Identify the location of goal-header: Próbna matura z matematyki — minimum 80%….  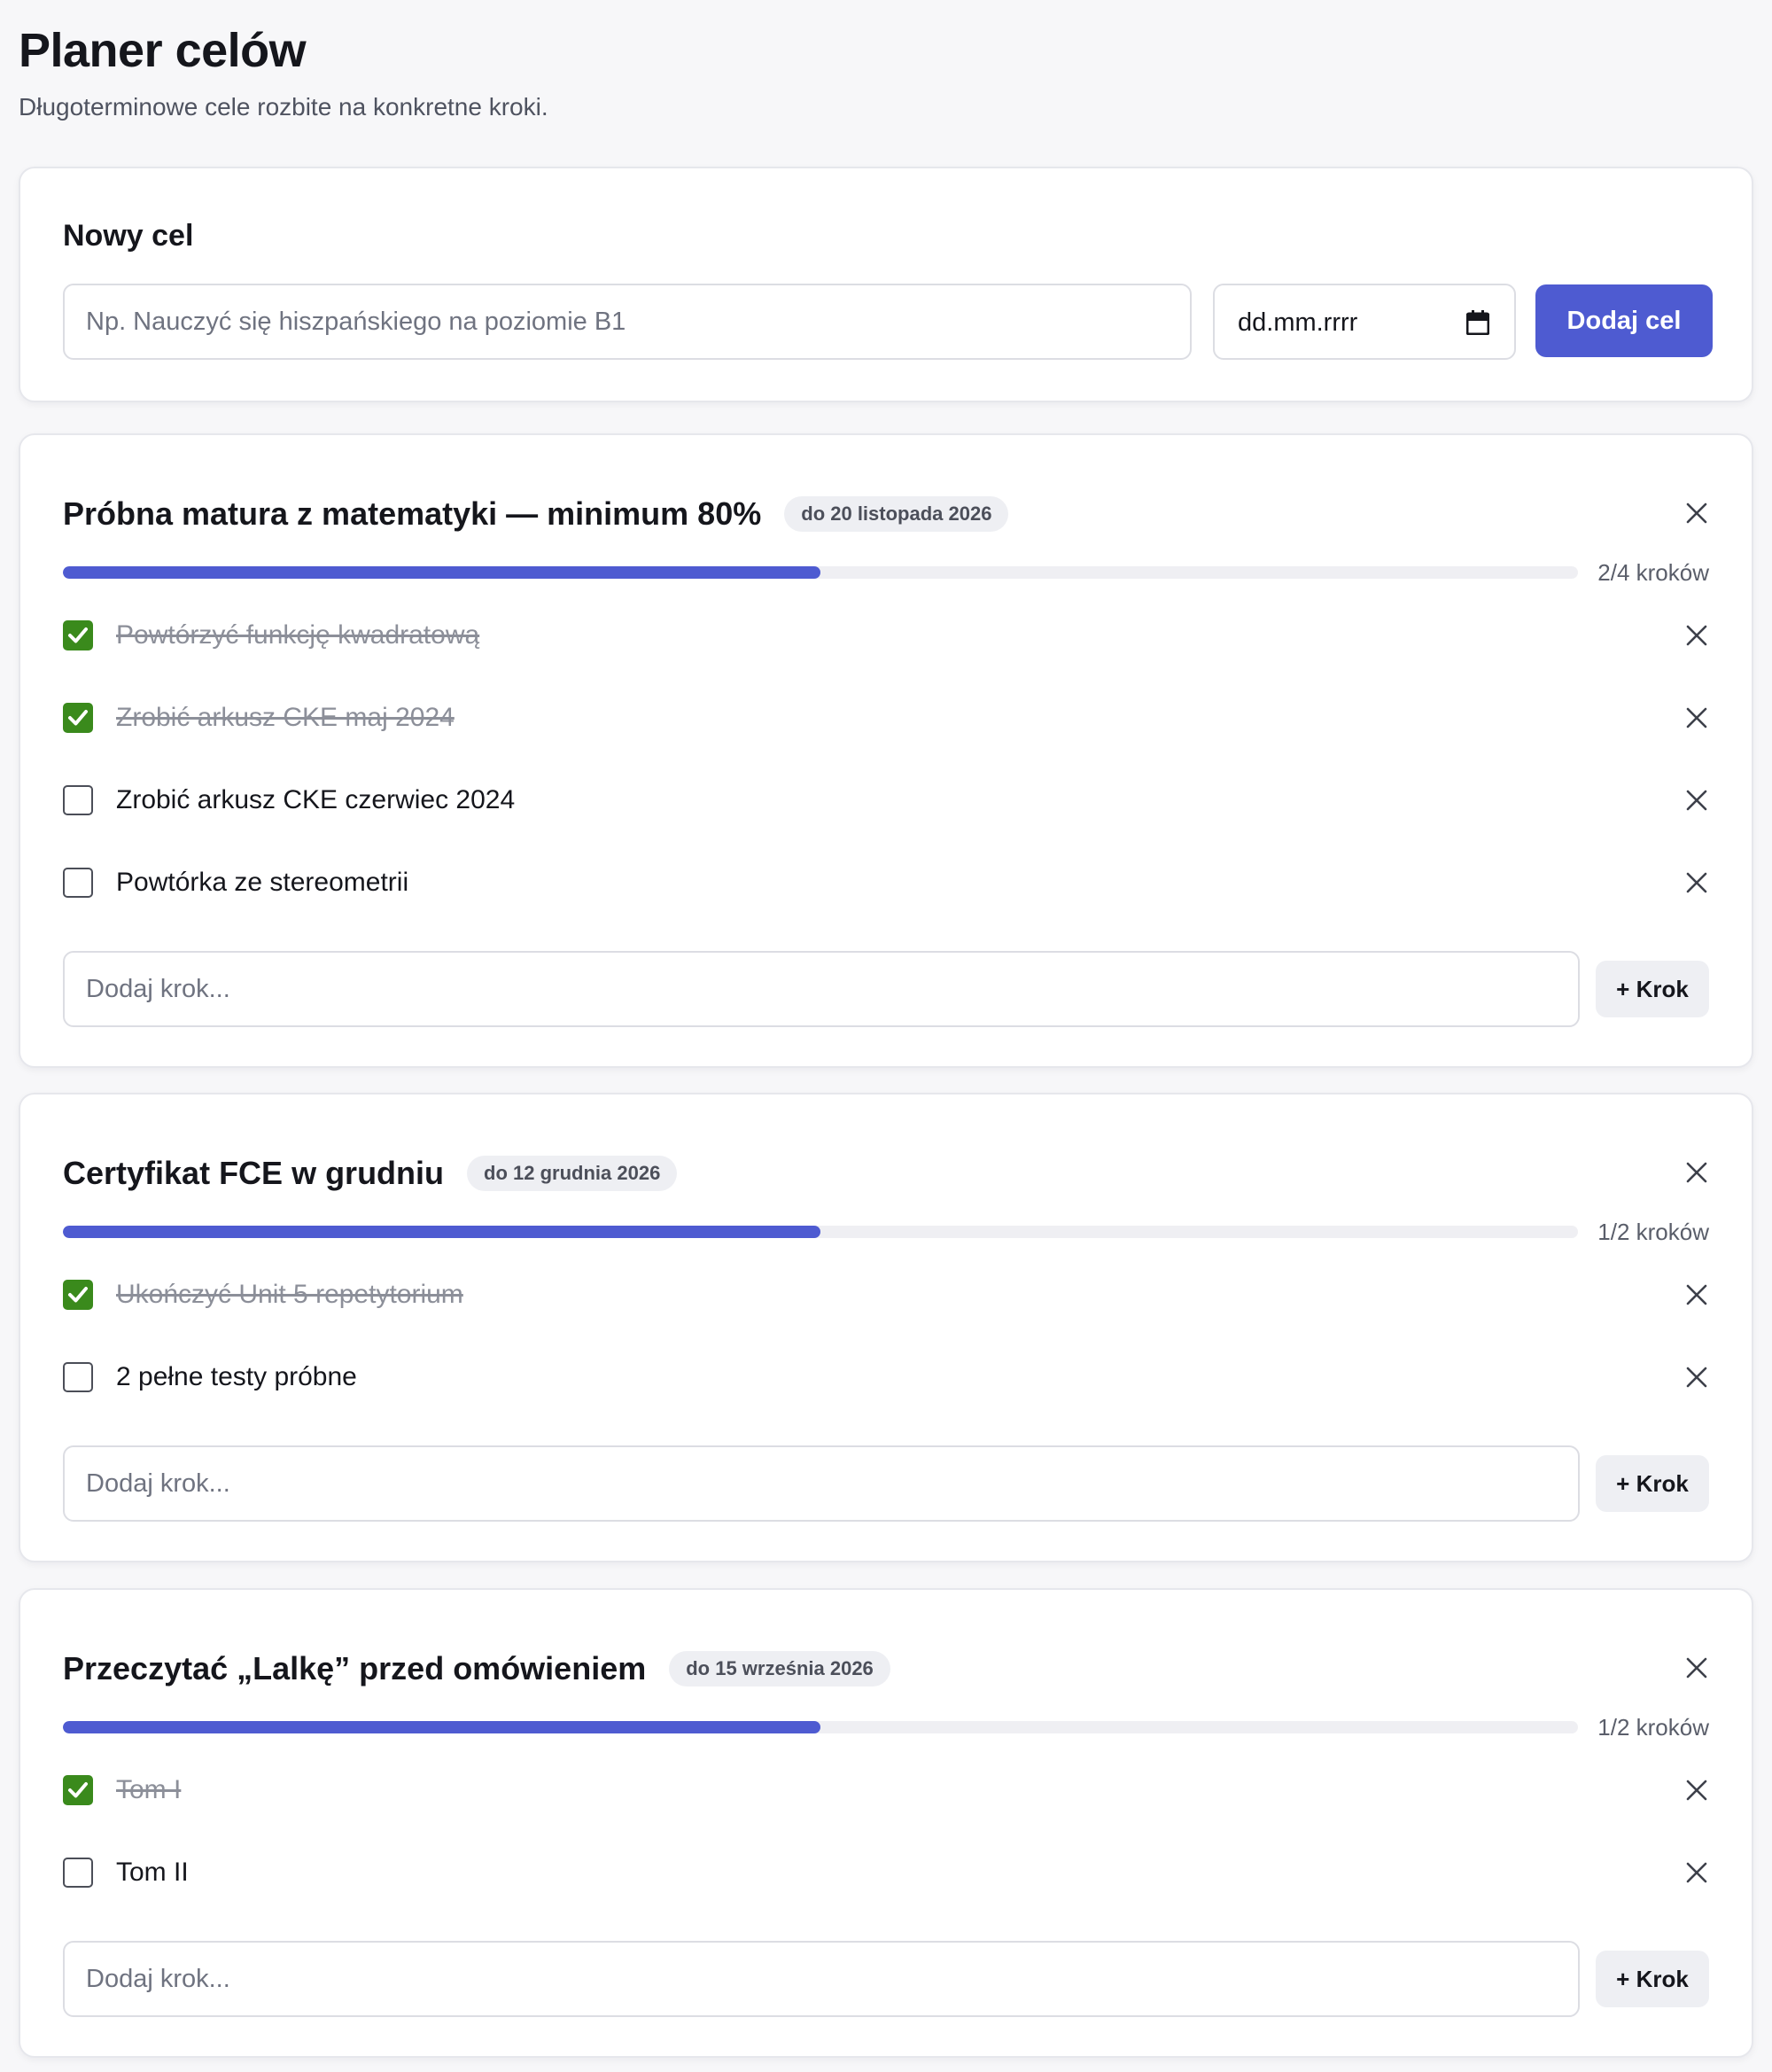
(886, 514).